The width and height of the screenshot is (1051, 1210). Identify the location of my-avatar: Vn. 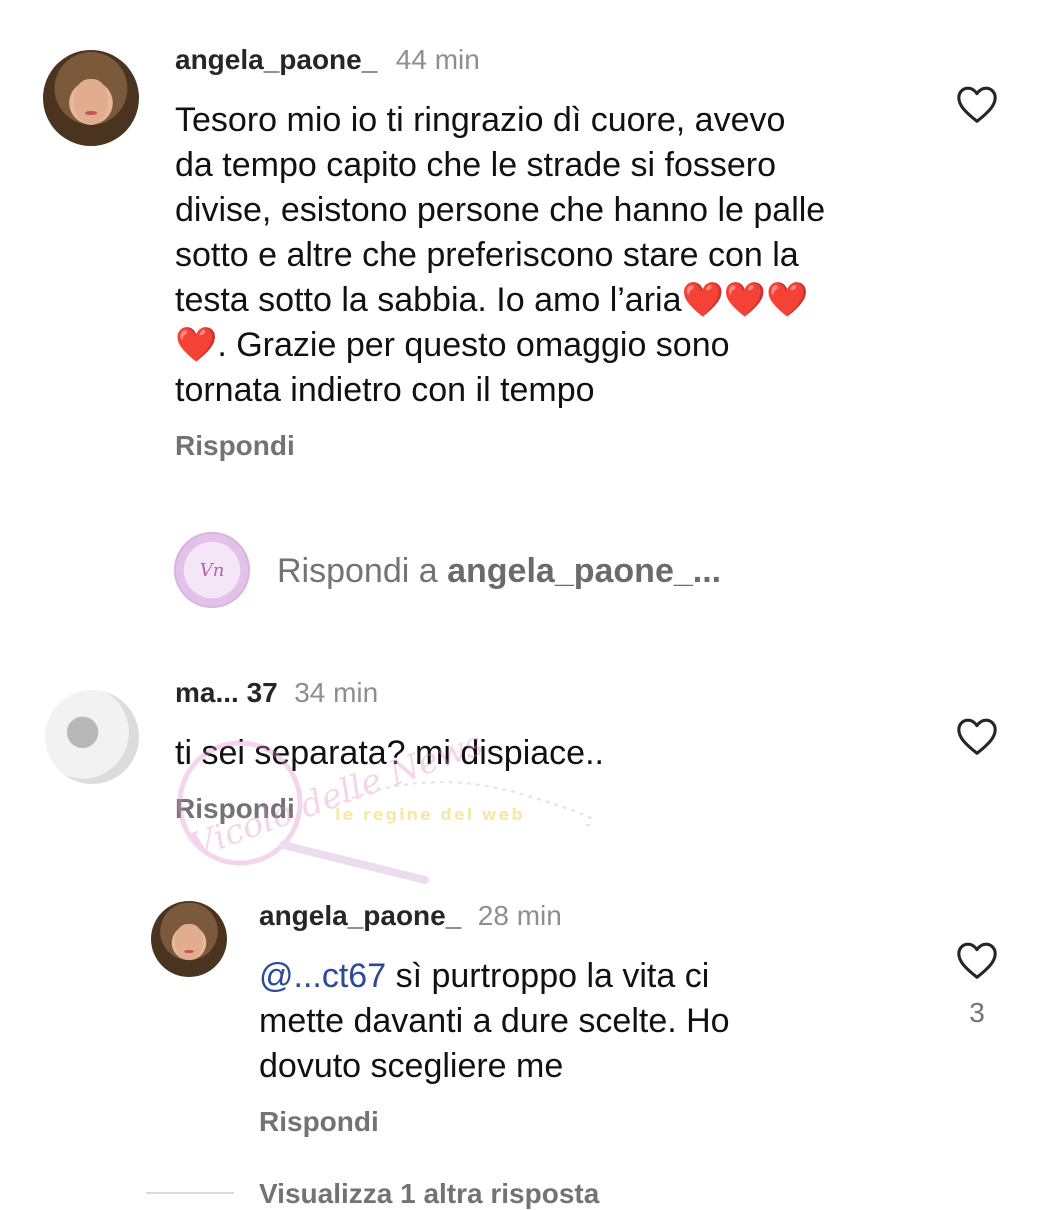
(212, 570).